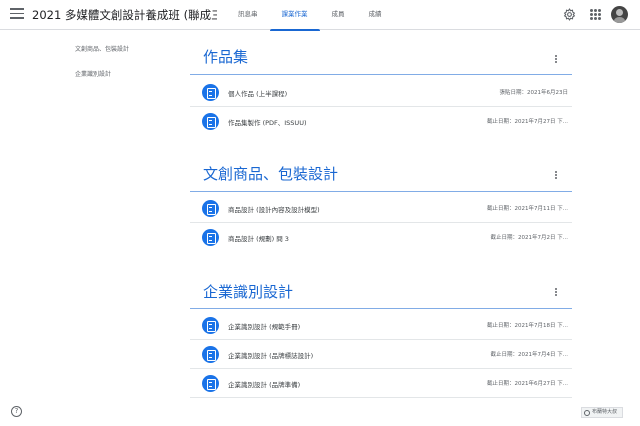 The image size is (640, 426). Describe the element at coordinates (271, 356) in the screenshot. I see `item-title: 企業識別設計 (品牌標誌設計)` at that location.